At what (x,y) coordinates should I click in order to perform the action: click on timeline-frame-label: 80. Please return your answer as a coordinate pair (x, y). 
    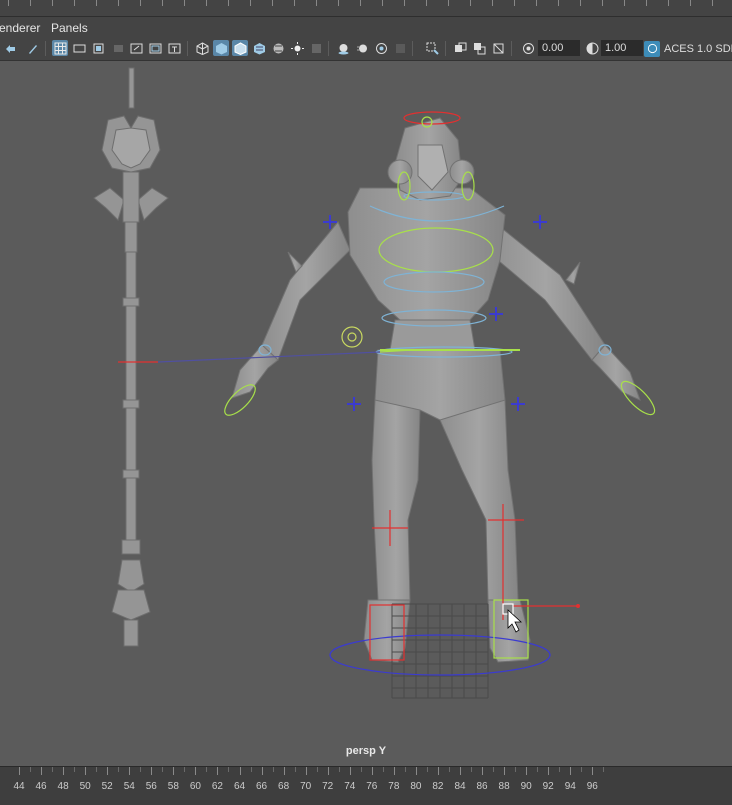
    Looking at the image, I should click on (416, 786).